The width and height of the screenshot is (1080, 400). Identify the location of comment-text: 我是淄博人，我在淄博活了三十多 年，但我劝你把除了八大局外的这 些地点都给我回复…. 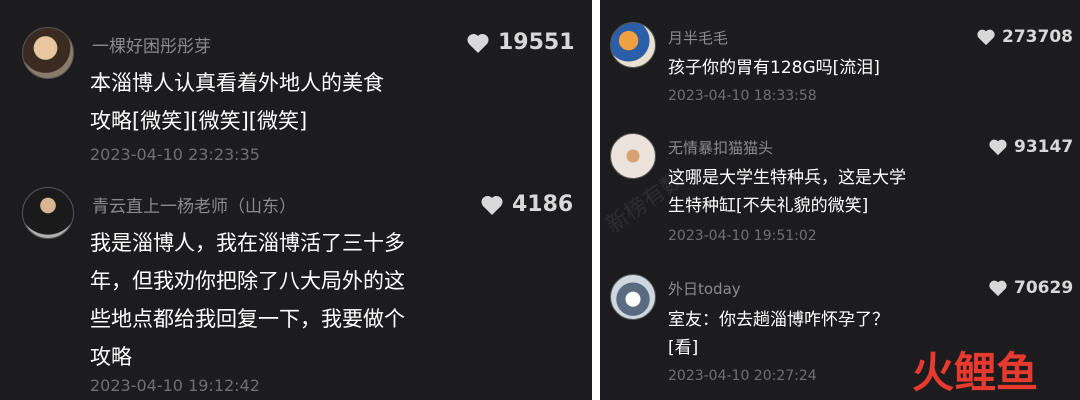
(247, 300).